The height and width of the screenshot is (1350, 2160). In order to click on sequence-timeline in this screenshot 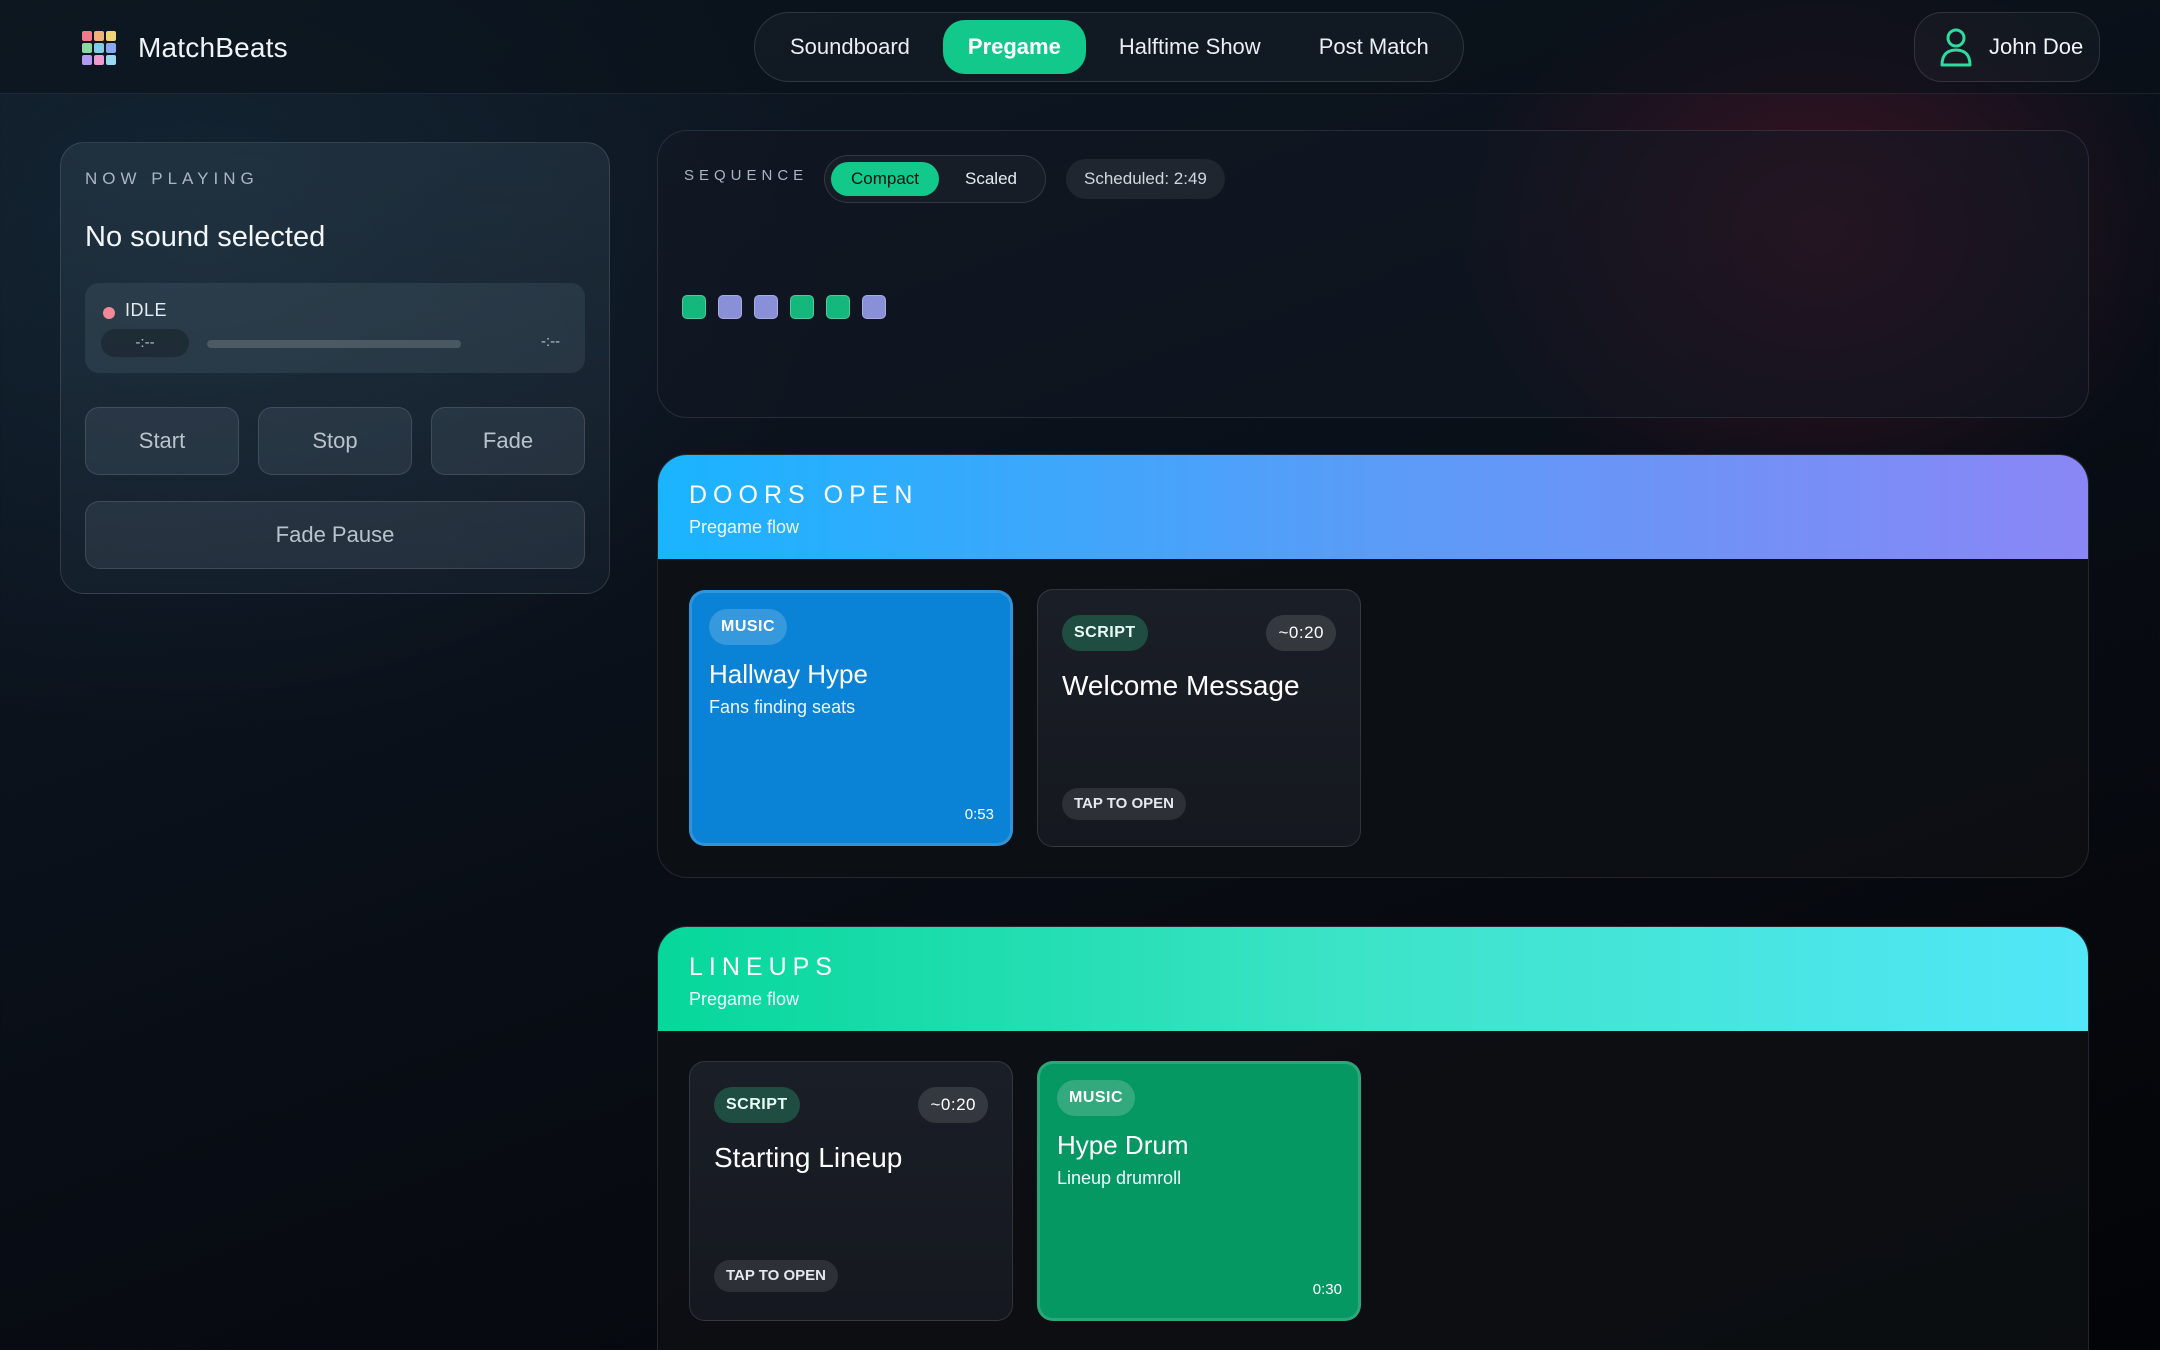, I will do `click(790, 307)`.